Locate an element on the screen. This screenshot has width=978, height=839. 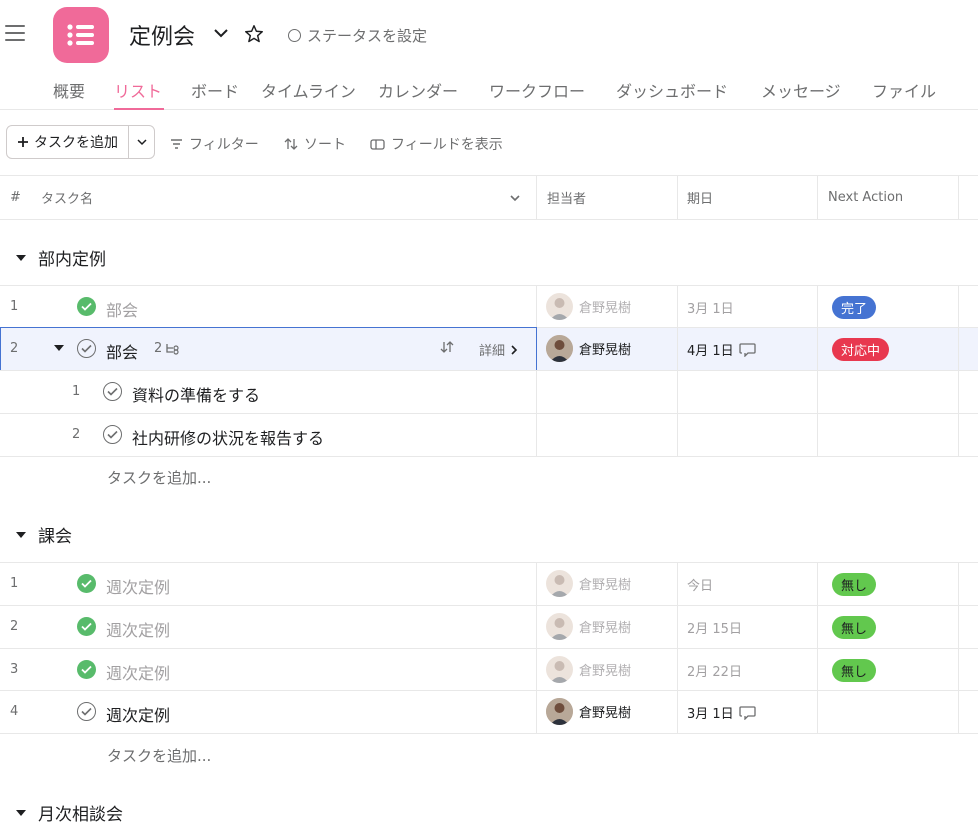
column-task-name: タスク名 is located at coordinates (67, 197).